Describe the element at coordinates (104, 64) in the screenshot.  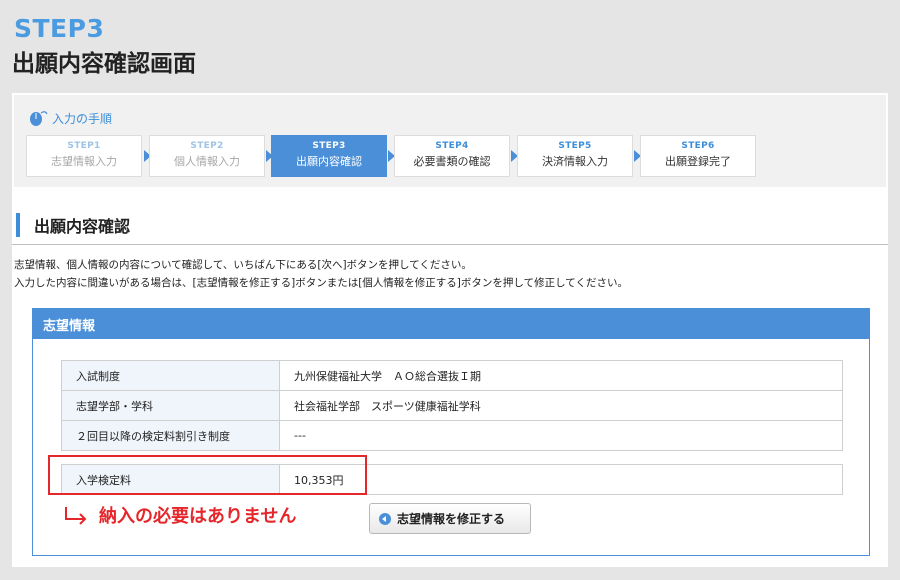
I see `page-title: 出願内容確認画面` at that location.